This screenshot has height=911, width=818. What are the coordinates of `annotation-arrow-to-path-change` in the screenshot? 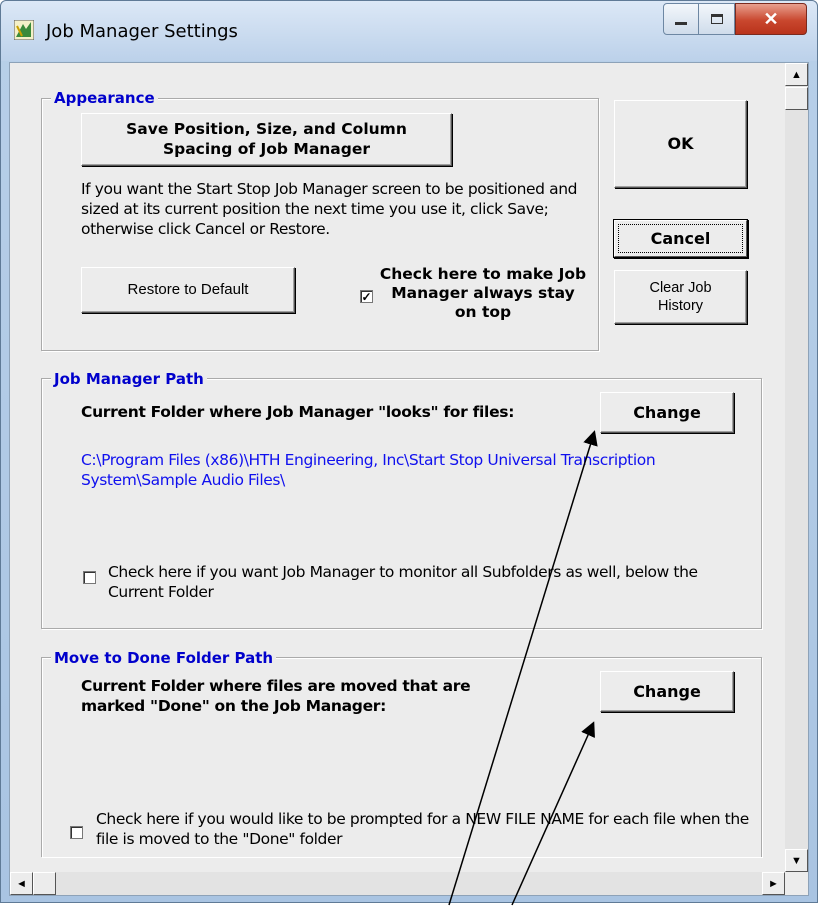 It's located at (523, 668).